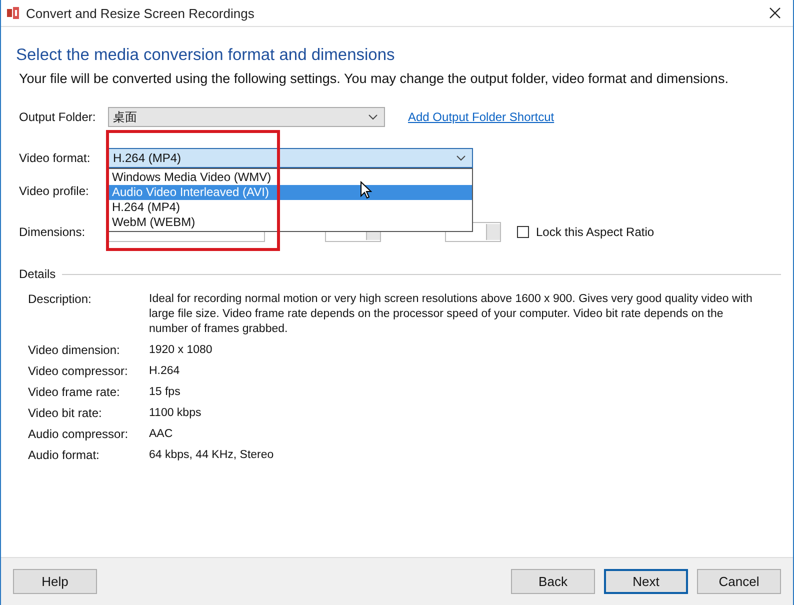  I want to click on detail-label: Audio format:, so click(64, 455).